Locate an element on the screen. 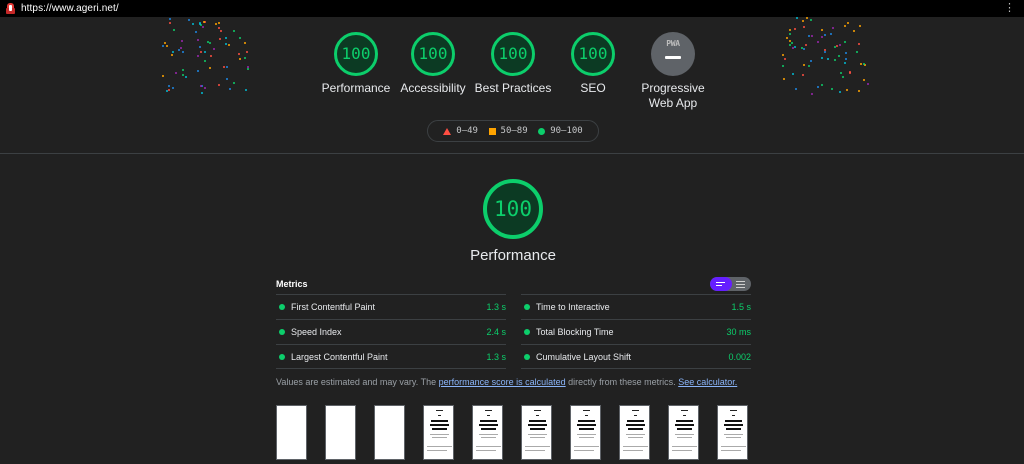 This screenshot has width=1024, height=464. page-url: https://www.ageri.net/ is located at coordinates (70, 8).